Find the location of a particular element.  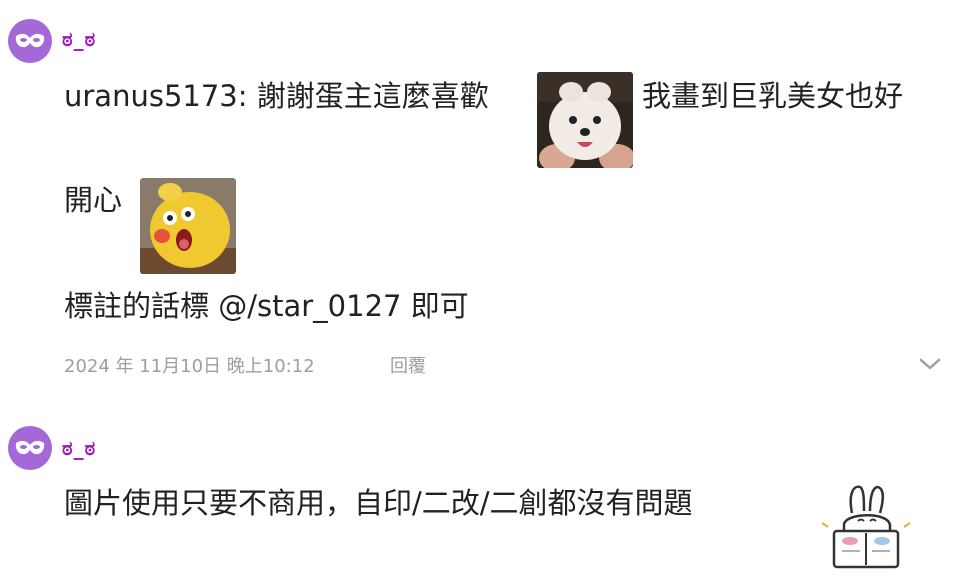

white-puppy-sticker is located at coordinates (585, 120).